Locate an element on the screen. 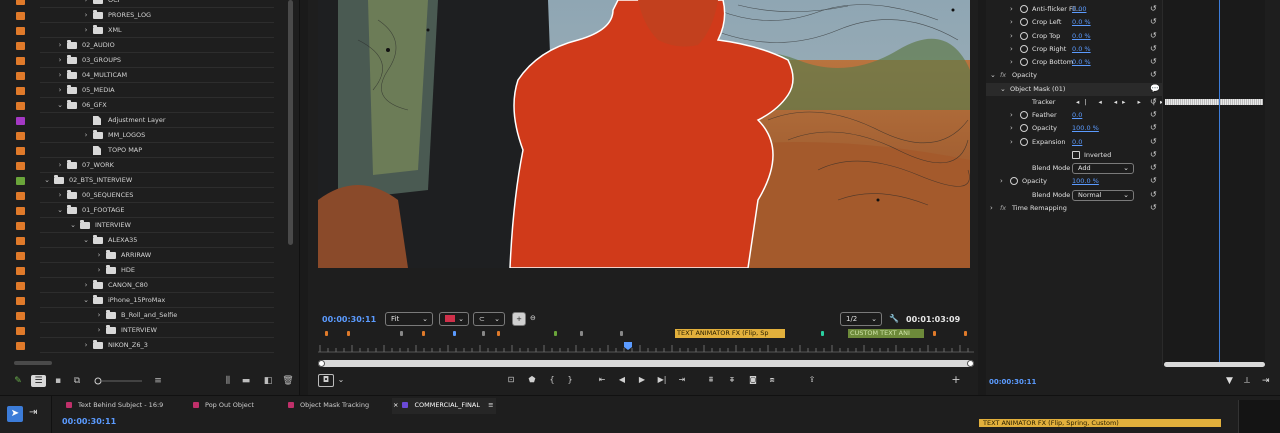 This screenshot has width=1280, height=433. project-item: › PRORES_LOG is located at coordinates (143, 15).